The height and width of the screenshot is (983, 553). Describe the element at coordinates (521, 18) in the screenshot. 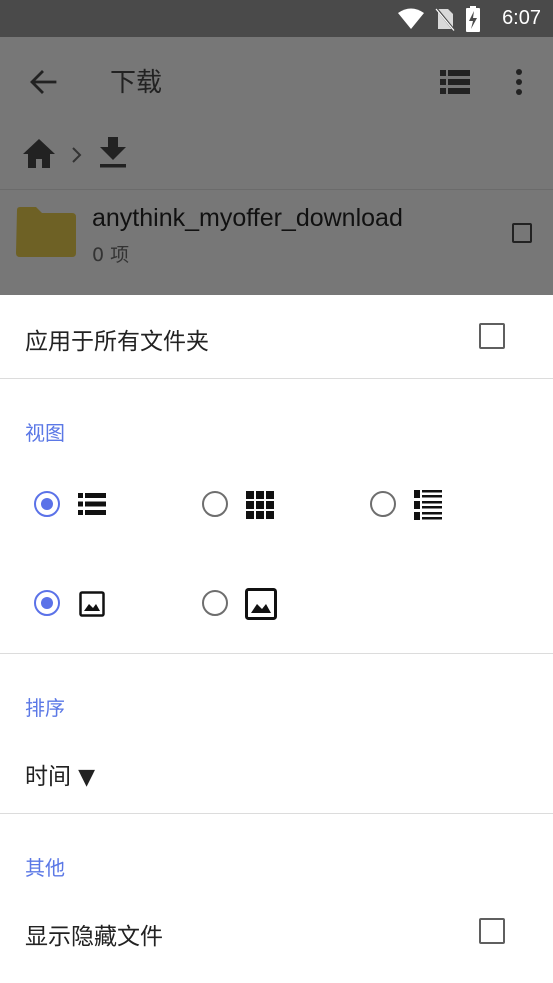

I see `status-time: 6:07` at that location.